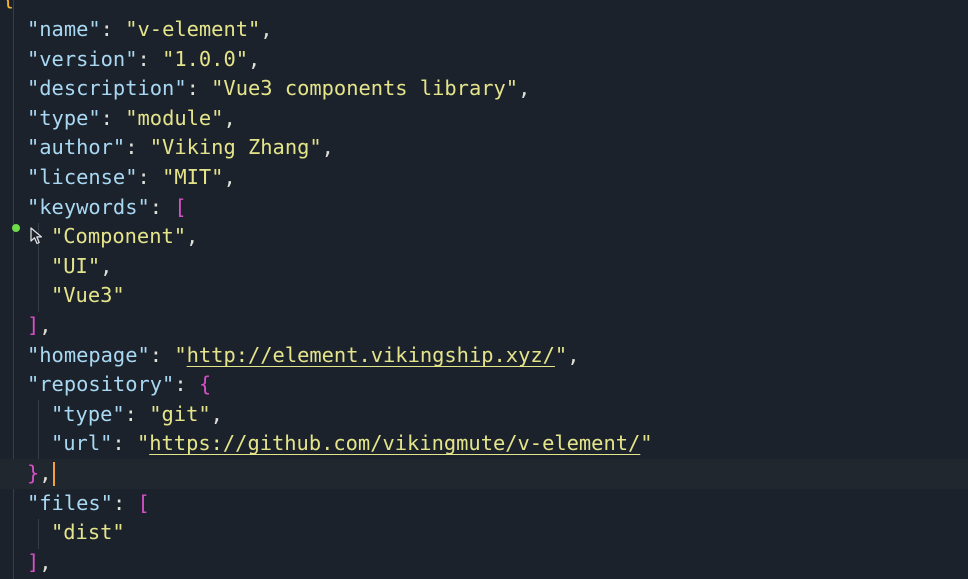 This screenshot has width=968, height=579. What do you see at coordinates (484, 326) in the screenshot?
I see `code-line-close-keywords: ],` at bounding box center [484, 326].